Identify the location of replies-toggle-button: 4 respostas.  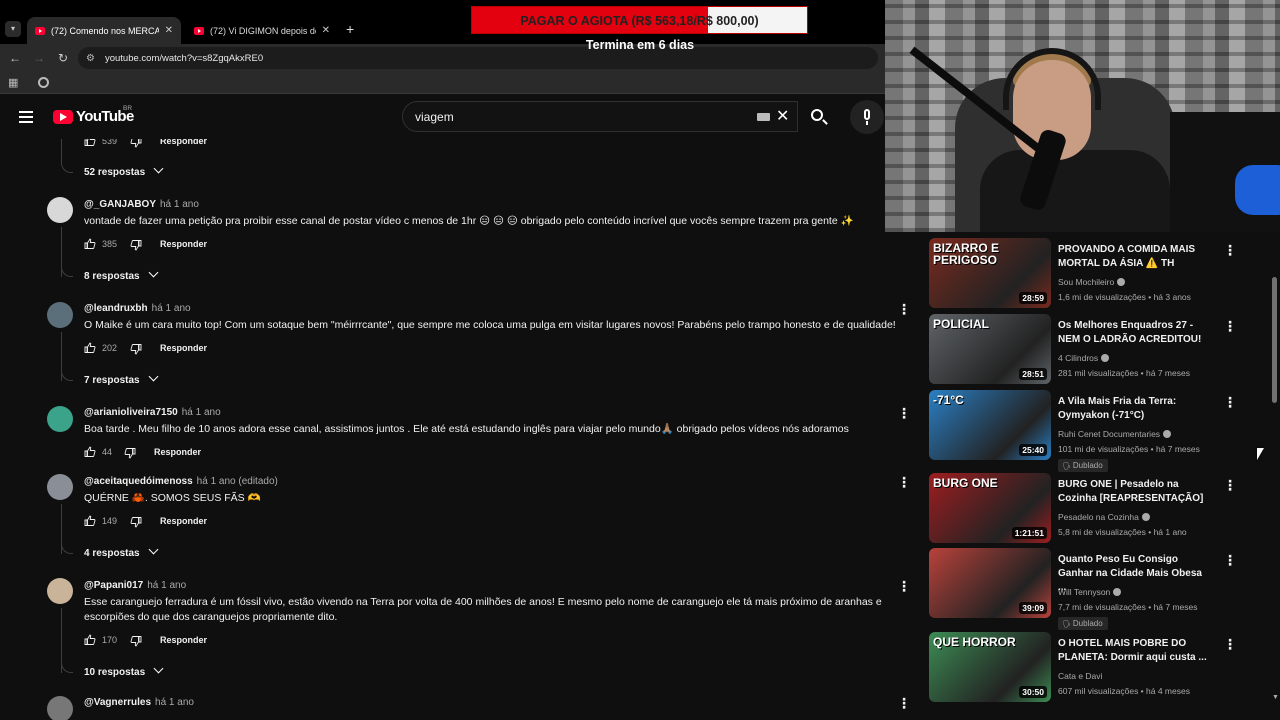
(121, 551).